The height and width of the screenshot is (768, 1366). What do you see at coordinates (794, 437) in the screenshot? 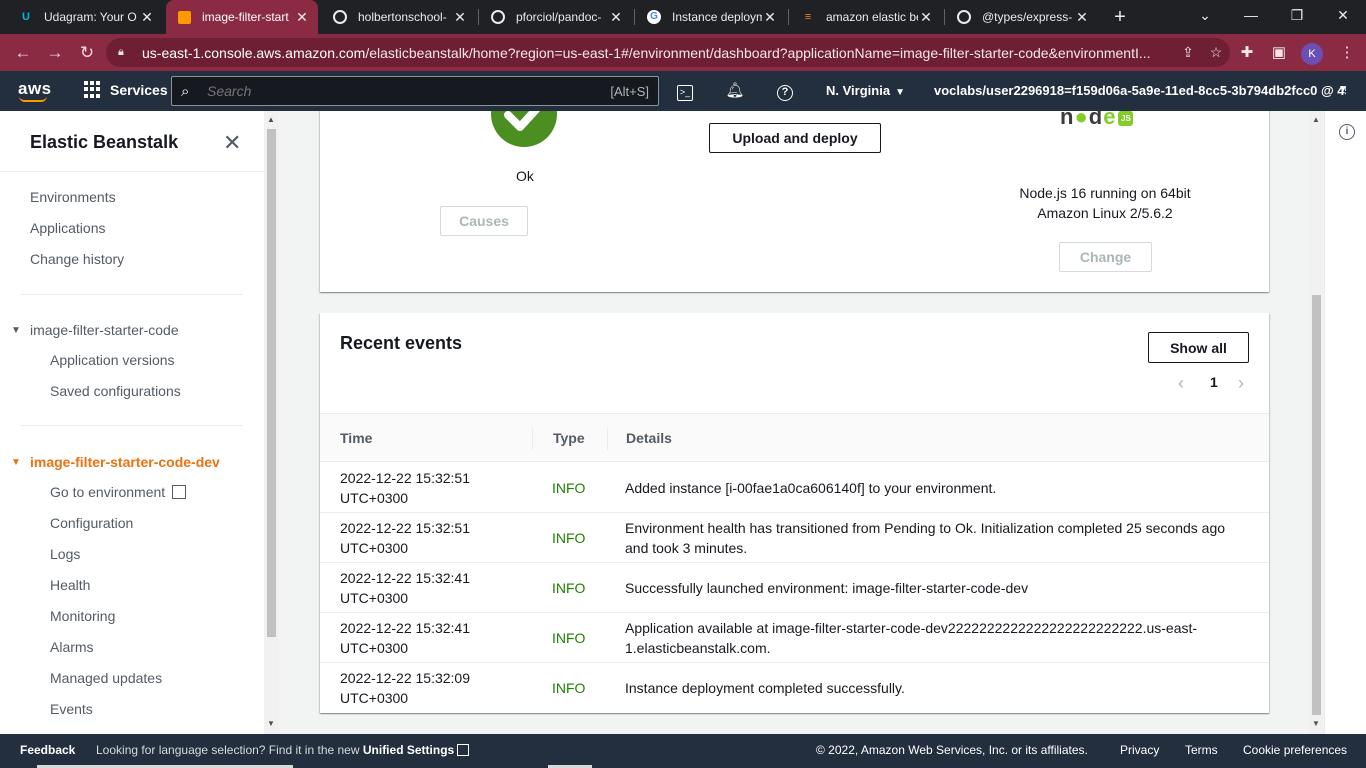
I see `events-table-header: Time Type Details` at bounding box center [794, 437].